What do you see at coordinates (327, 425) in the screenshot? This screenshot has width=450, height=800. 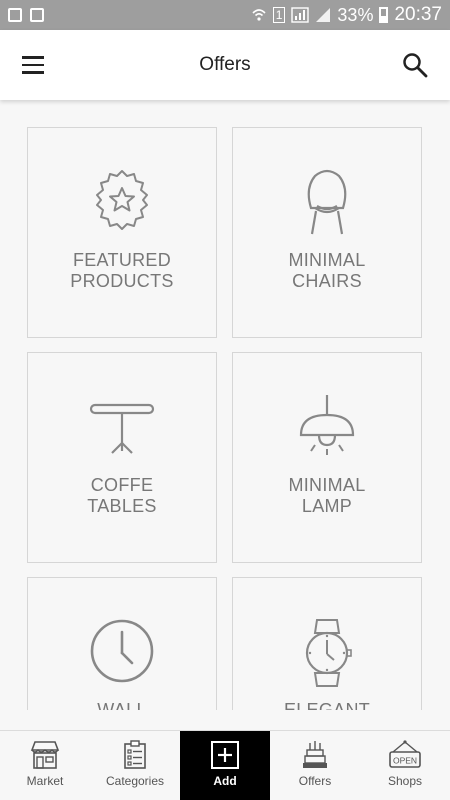 I see `lamp-icon` at bounding box center [327, 425].